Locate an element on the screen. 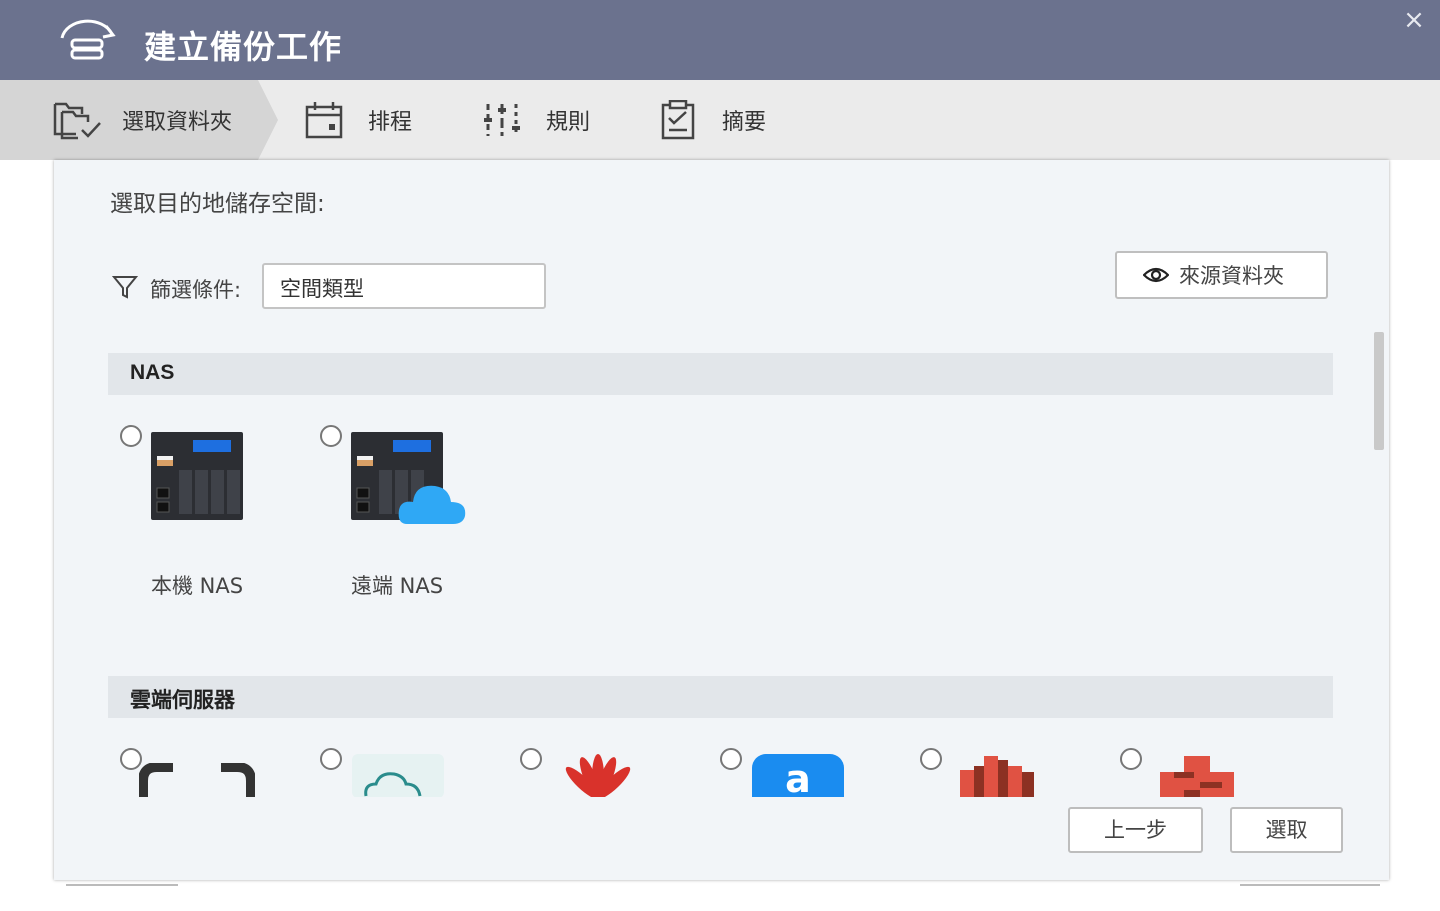 The image size is (1440, 911). eye-icon is located at coordinates (1156, 275).